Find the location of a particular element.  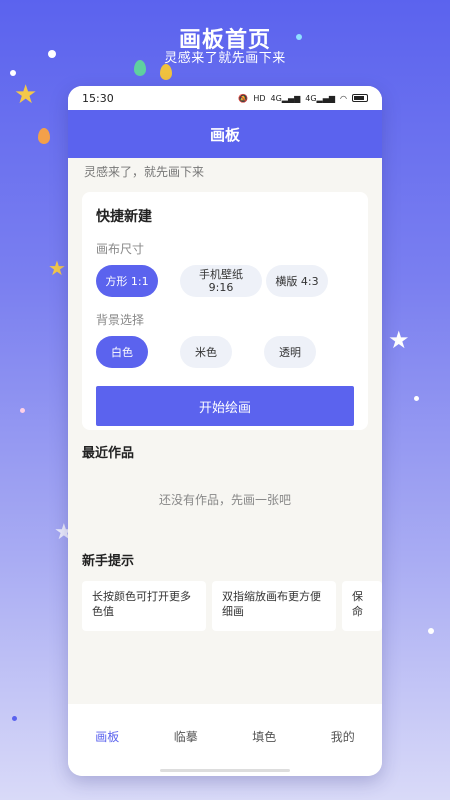

tips-list: 长按颜色可打开更多色值 双指缩放画布更方便细画 保命 is located at coordinates (225, 606).